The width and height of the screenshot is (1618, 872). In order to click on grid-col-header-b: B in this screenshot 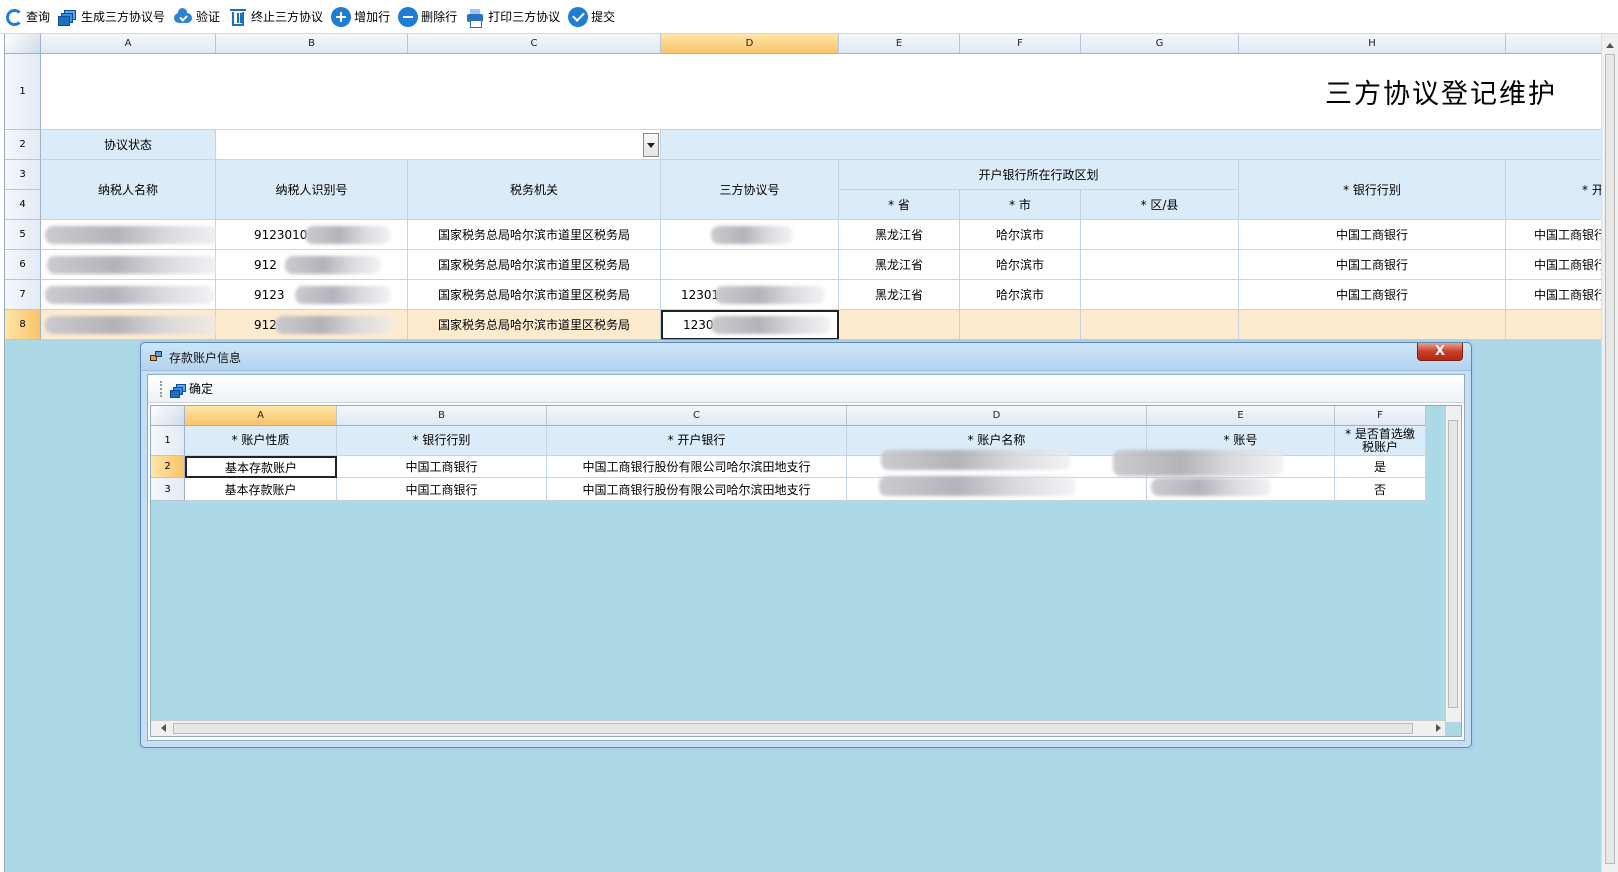, I will do `click(442, 416)`.